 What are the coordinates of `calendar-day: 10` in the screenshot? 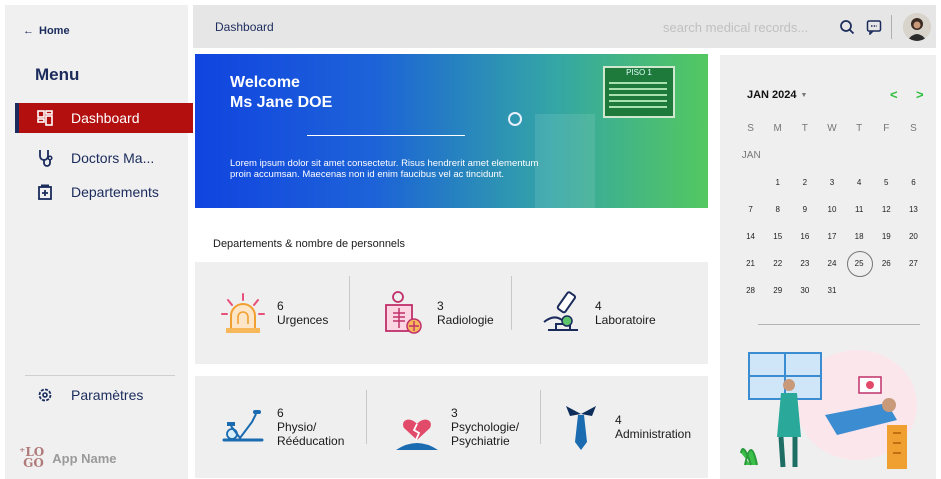 It's located at (831, 209).